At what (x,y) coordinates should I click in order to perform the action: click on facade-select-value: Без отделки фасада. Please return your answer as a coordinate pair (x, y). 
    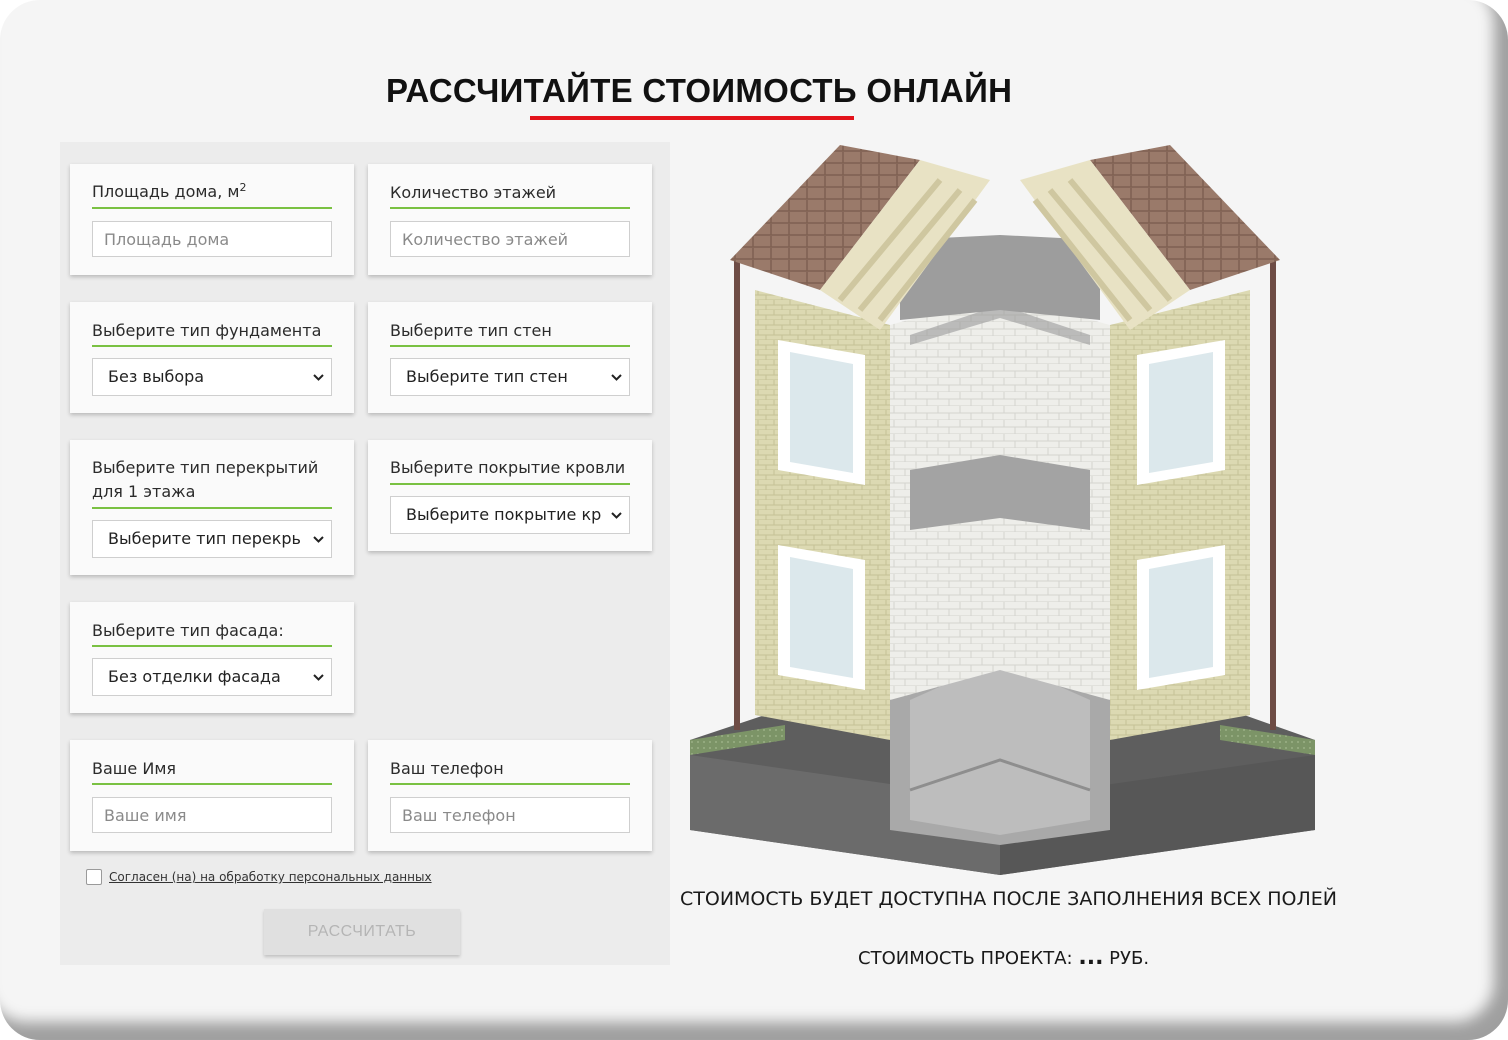
    Looking at the image, I should click on (194, 676).